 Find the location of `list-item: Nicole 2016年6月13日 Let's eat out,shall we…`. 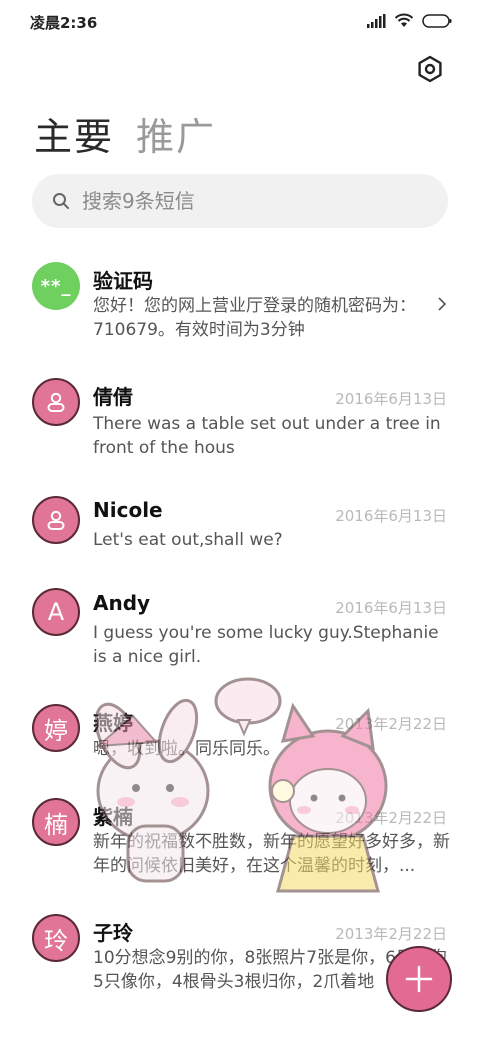

list-item: Nicole 2016年6月13日 Let's eat out,shall we… is located at coordinates (240, 526).